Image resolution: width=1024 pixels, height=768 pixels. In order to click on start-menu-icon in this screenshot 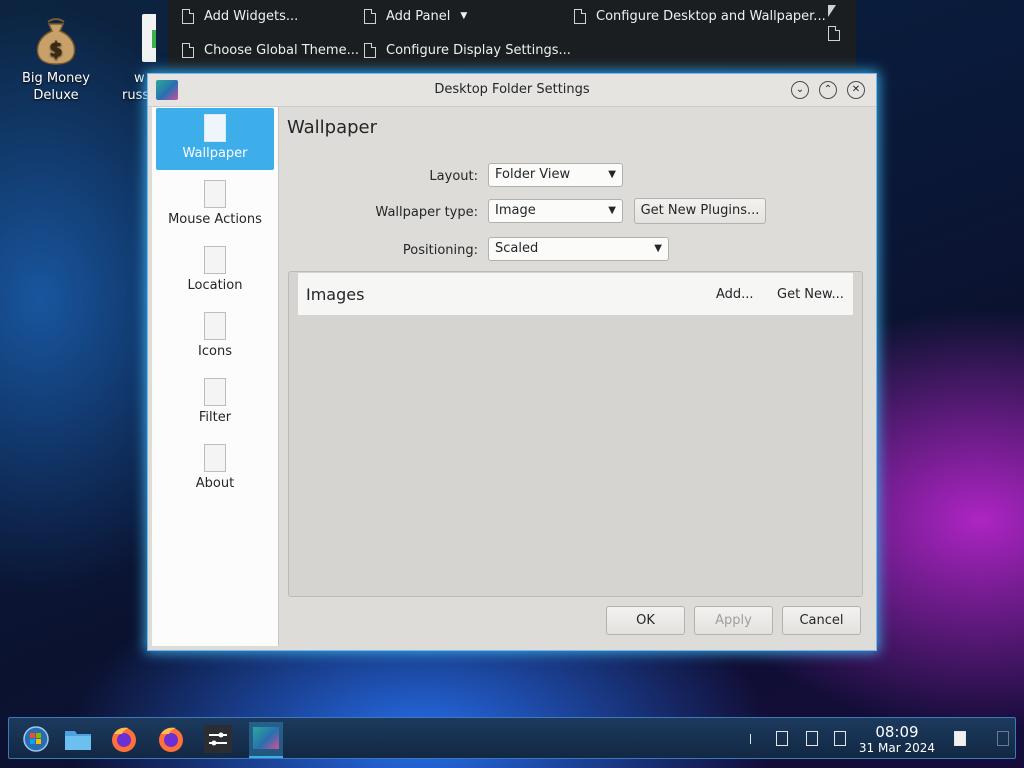, I will do `click(36, 739)`.